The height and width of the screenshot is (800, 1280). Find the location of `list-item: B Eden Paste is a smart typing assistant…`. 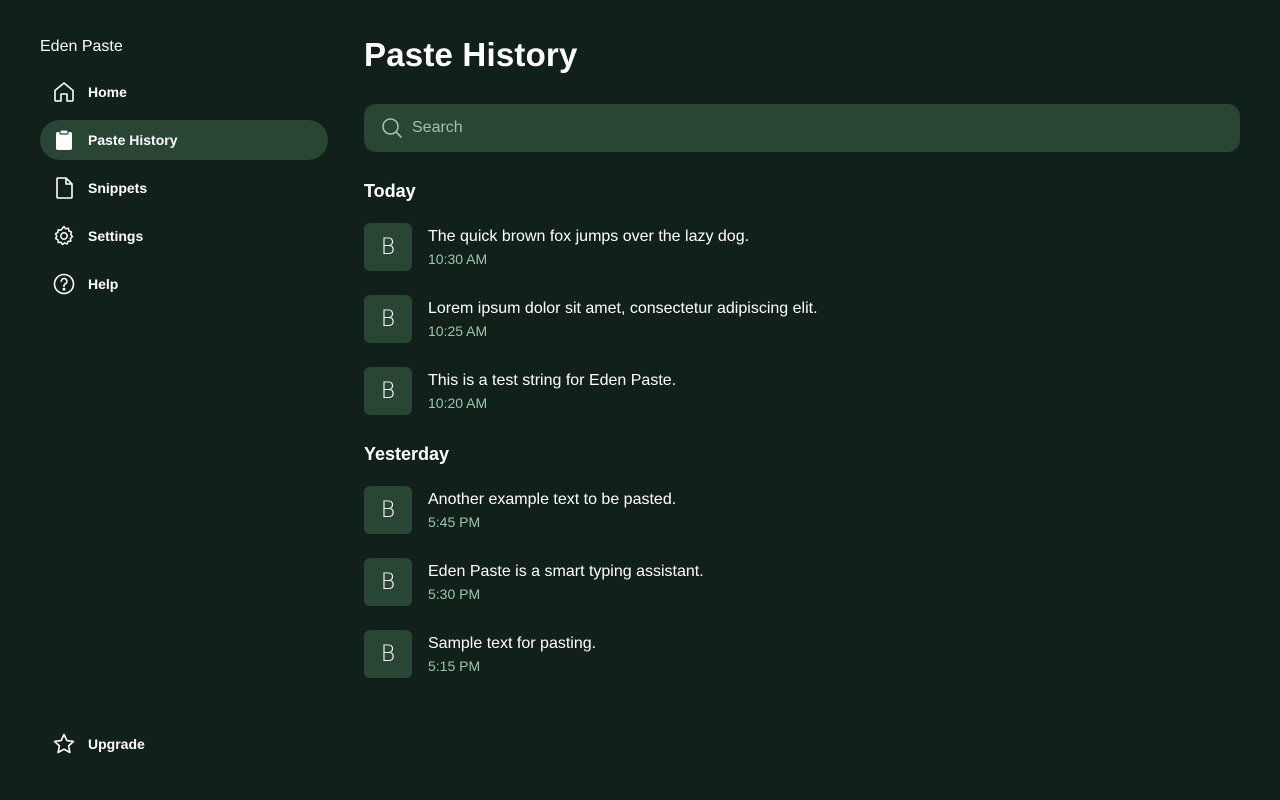

list-item: B Eden Paste is a smart typing assistant… is located at coordinates (802, 582).